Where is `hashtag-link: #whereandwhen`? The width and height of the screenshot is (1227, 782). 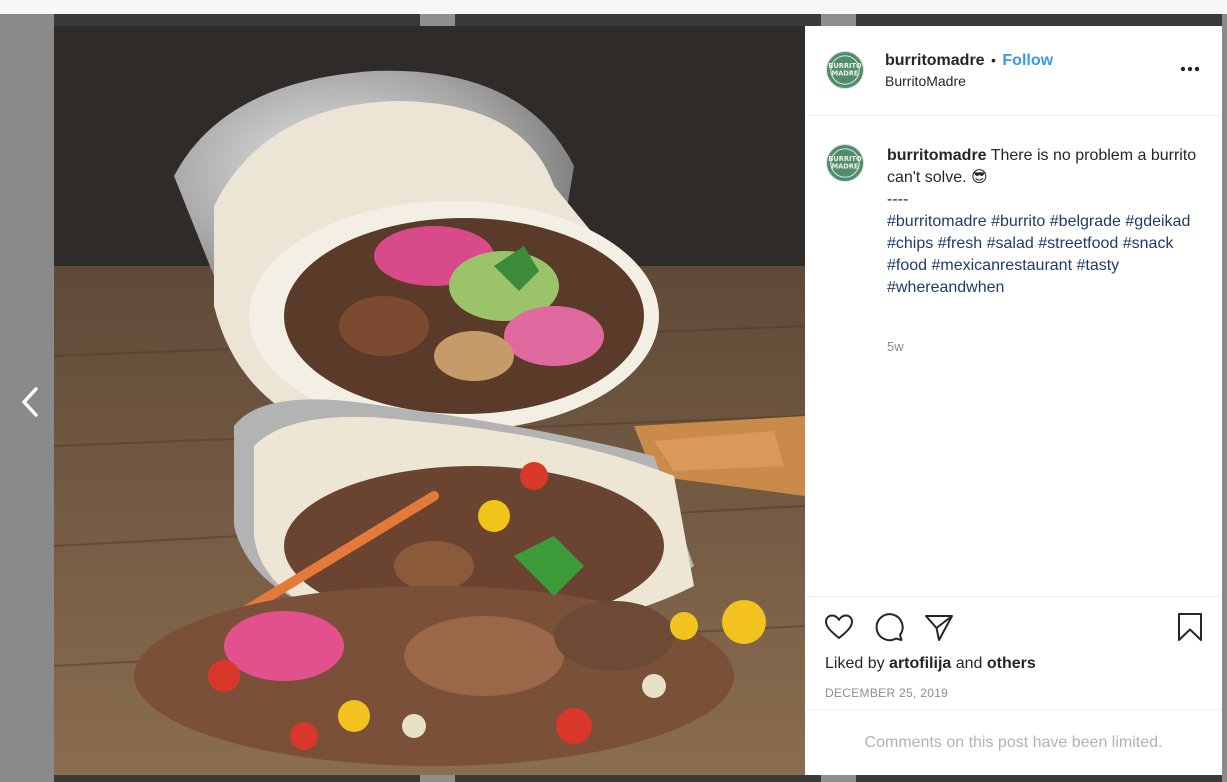
hashtag-link: #whereandwhen is located at coordinates (945, 287).